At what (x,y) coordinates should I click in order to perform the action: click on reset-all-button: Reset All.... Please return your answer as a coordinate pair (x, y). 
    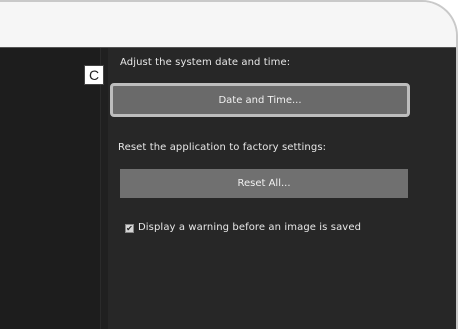
    Looking at the image, I should click on (264, 183).